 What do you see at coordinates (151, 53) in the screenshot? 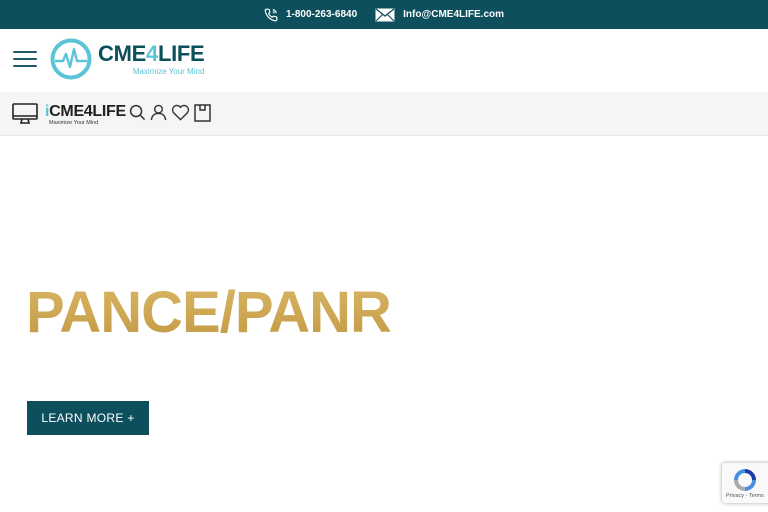
I see `logo-brand: CME4LIFE` at bounding box center [151, 53].